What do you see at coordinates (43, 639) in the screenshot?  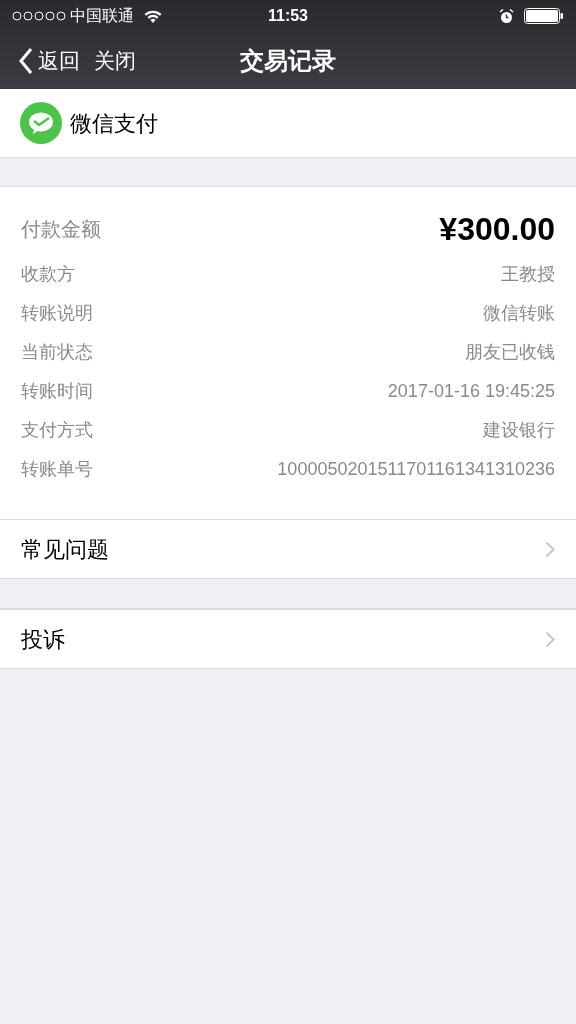 I see `menu-label: 投诉` at bounding box center [43, 639].